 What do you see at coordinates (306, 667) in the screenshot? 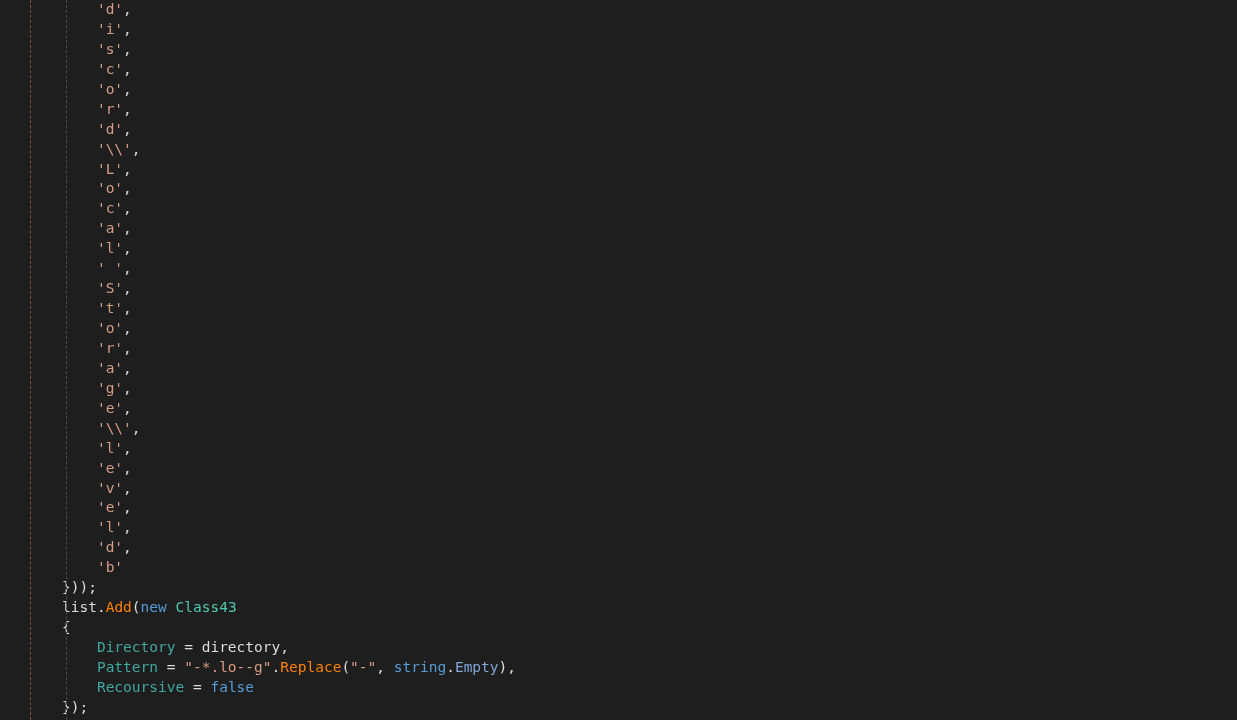
I see `code-line: Pattern = "-*.lo--g".Replace("-", string.Empty),` at bounding box center [306, 667].